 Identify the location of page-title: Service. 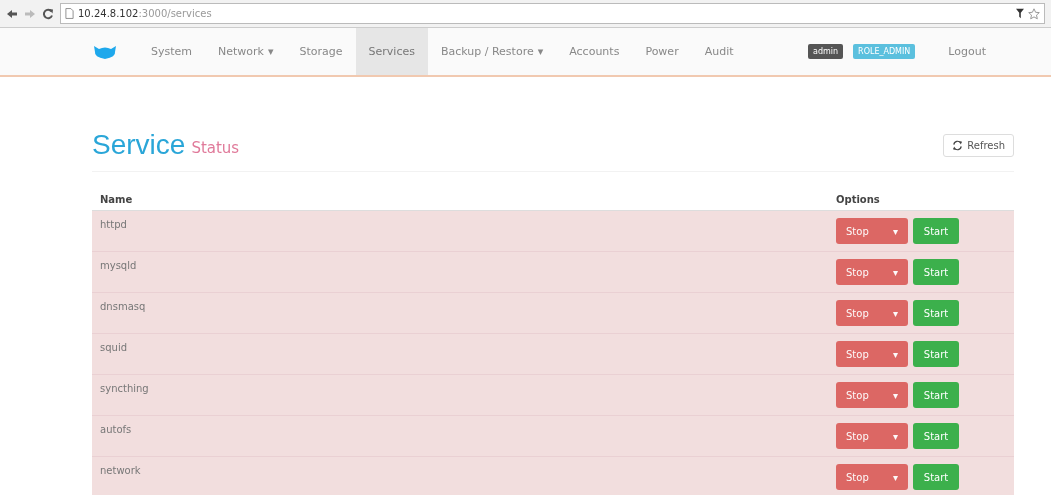
(139, 145).